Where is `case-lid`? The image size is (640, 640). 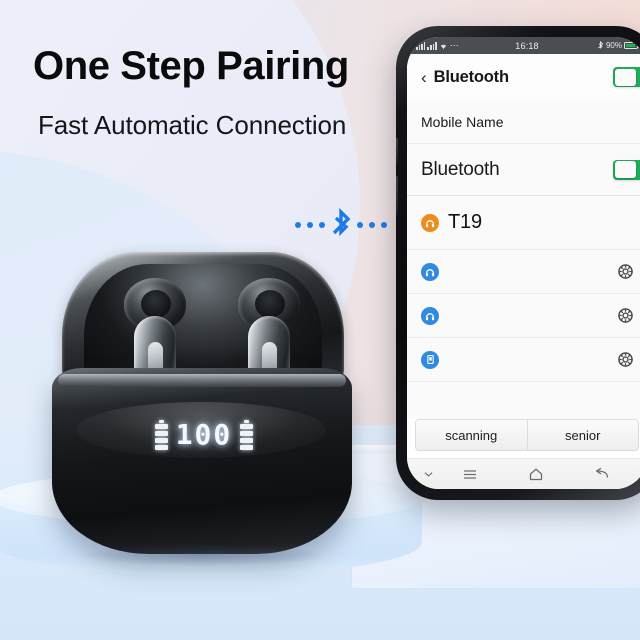
case-lid is located at coordinates (203, 318).